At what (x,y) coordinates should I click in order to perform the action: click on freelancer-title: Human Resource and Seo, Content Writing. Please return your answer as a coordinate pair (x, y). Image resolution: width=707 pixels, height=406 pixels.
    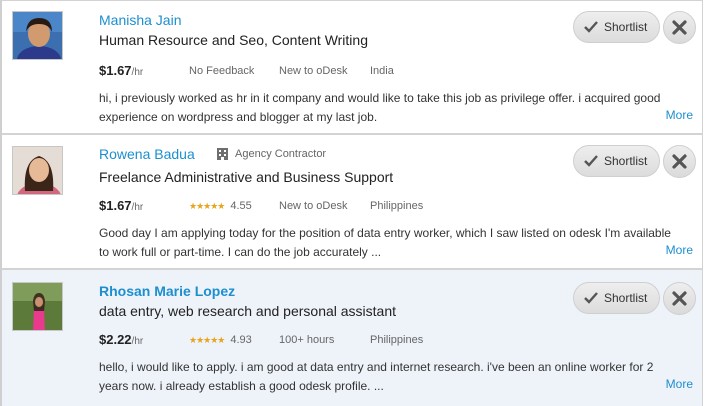
    Looking at the image, I should click on (233, 40).